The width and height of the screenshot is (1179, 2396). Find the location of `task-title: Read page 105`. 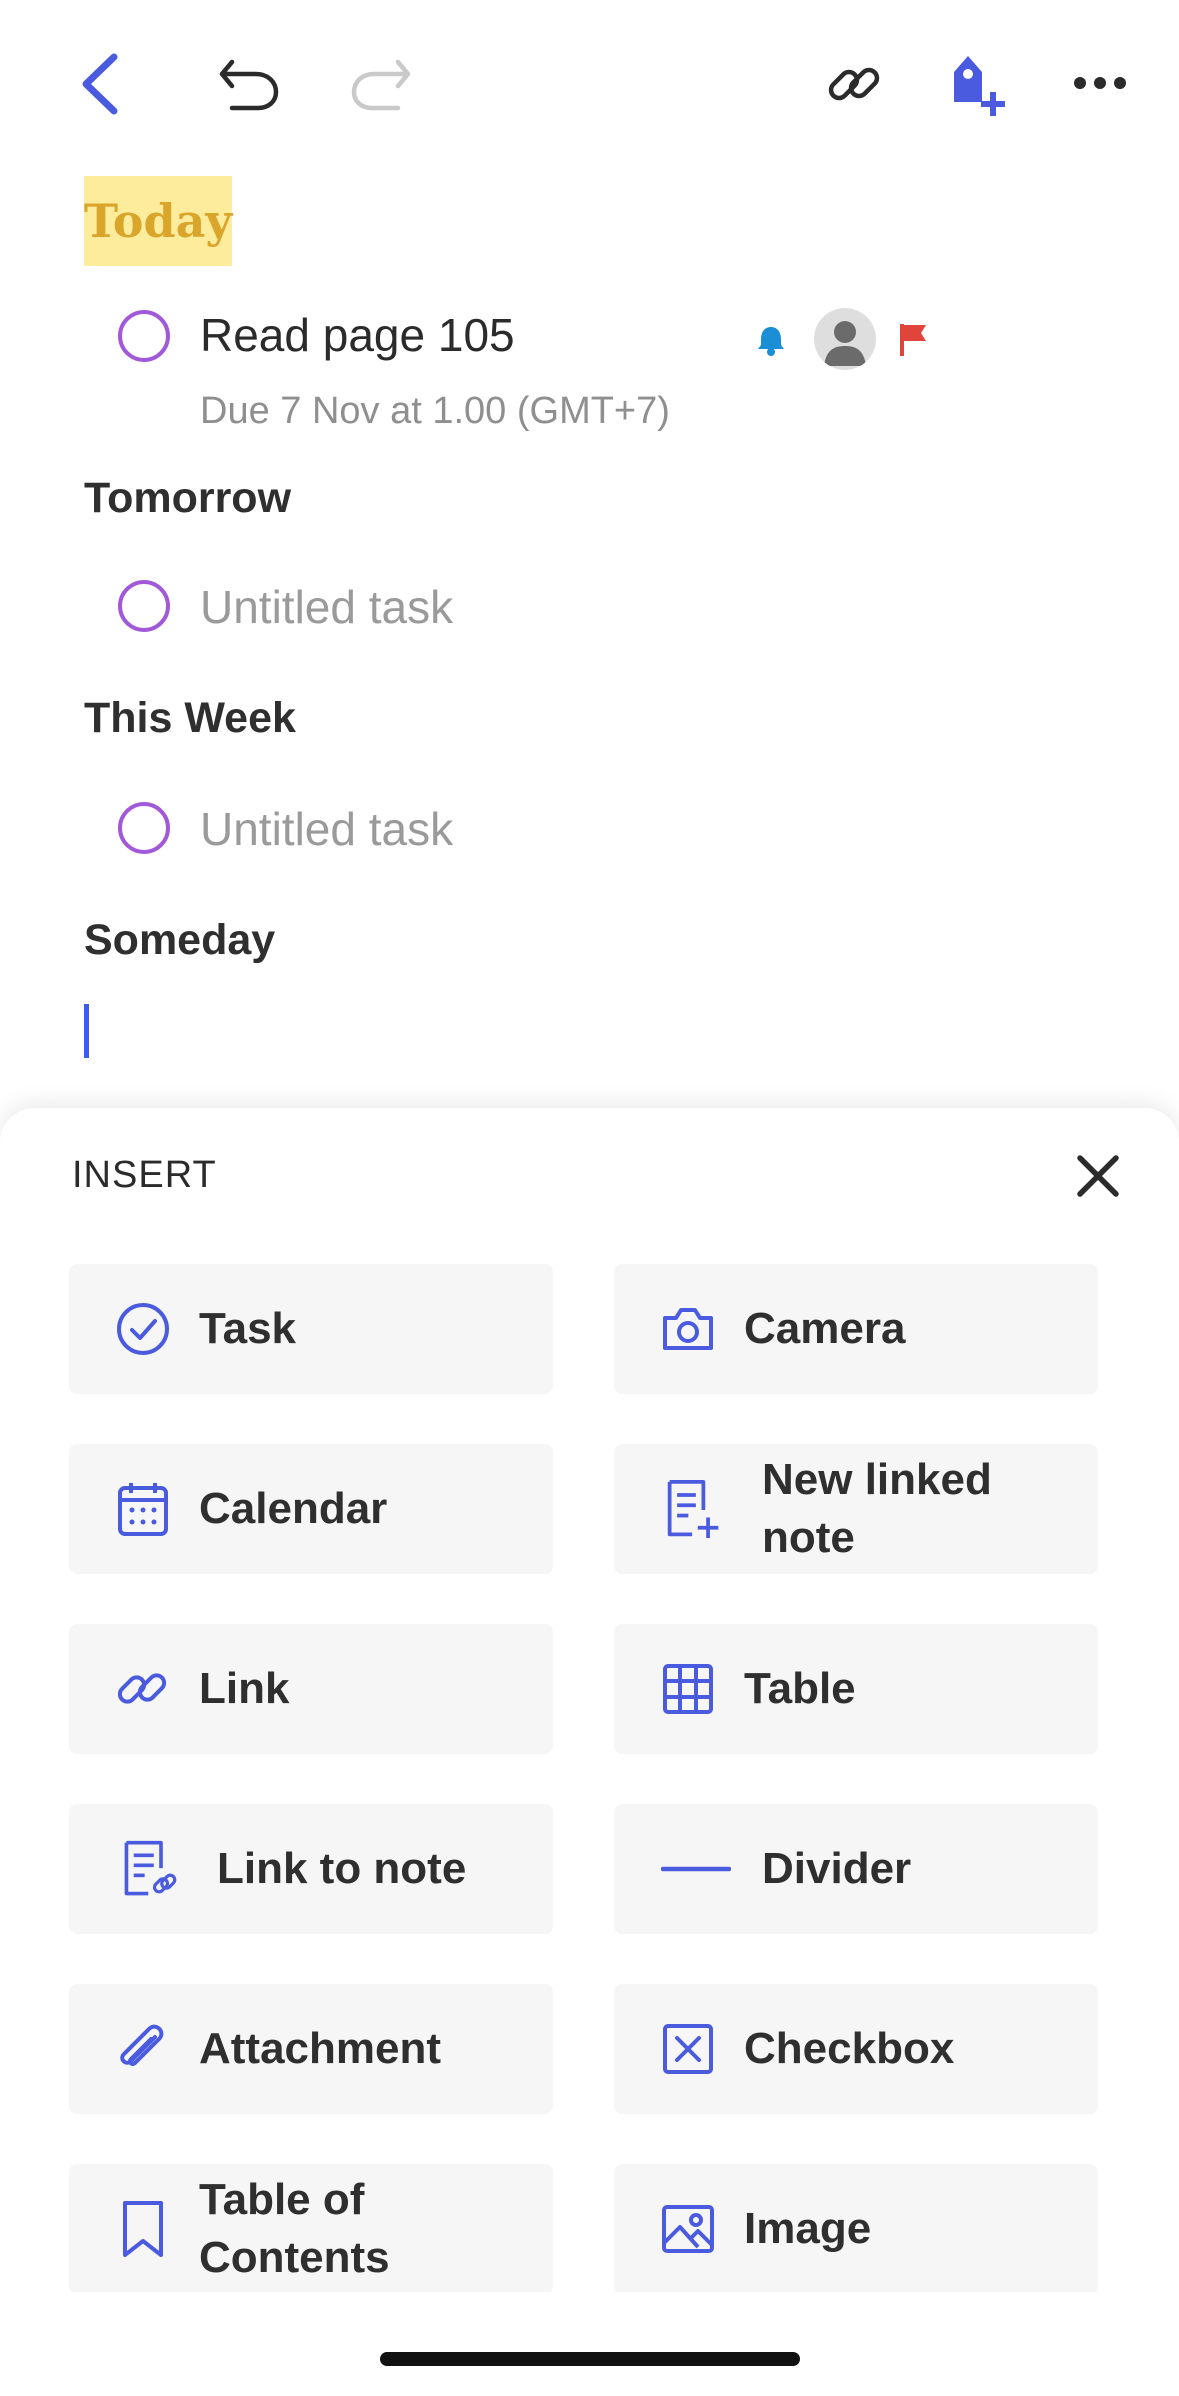

task-title: Read page 105 is located at coordinates (357, 335).